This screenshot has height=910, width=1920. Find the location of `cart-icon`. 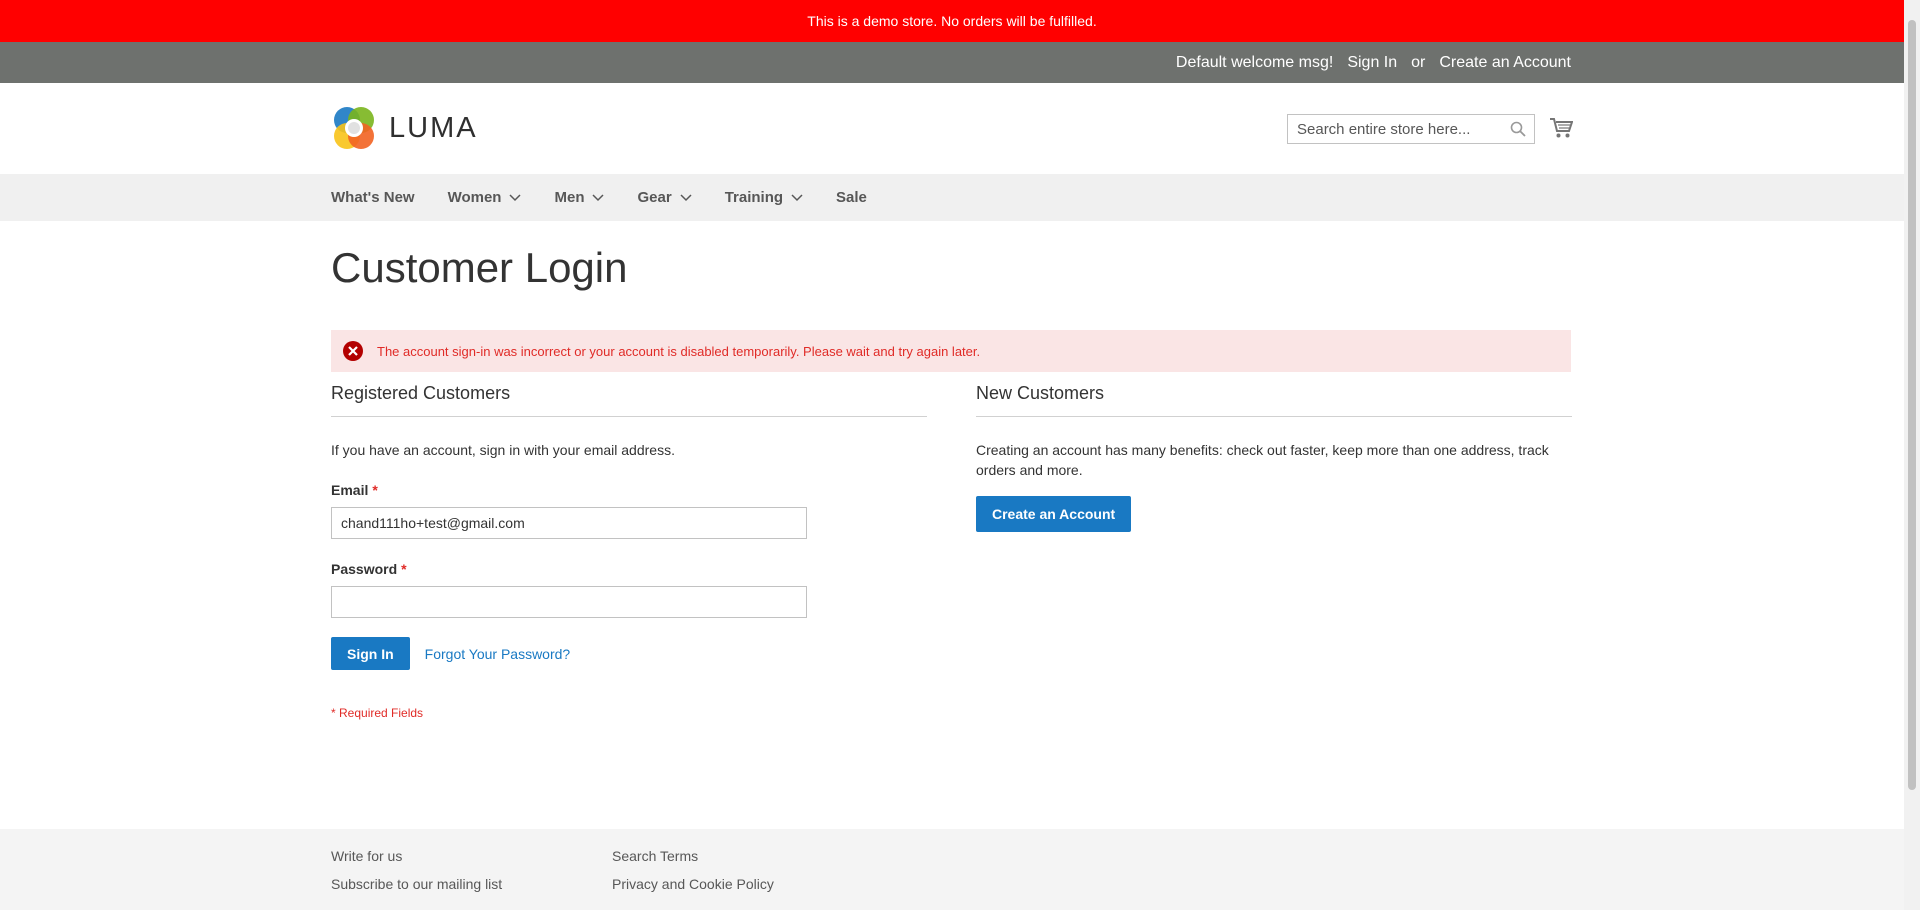

cart-icon is located at coordinates (1561, 128).